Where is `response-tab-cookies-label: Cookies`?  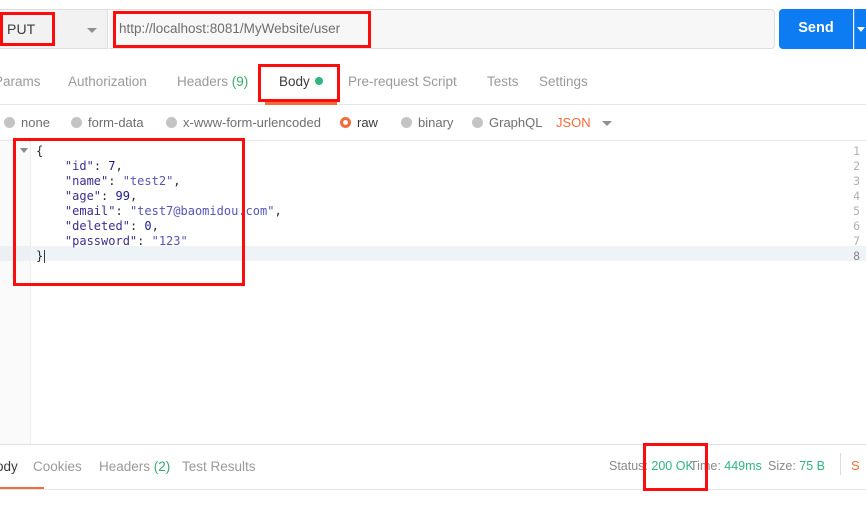 response-tab-cookies-label: Cookies is located at coordinates (57, 466).